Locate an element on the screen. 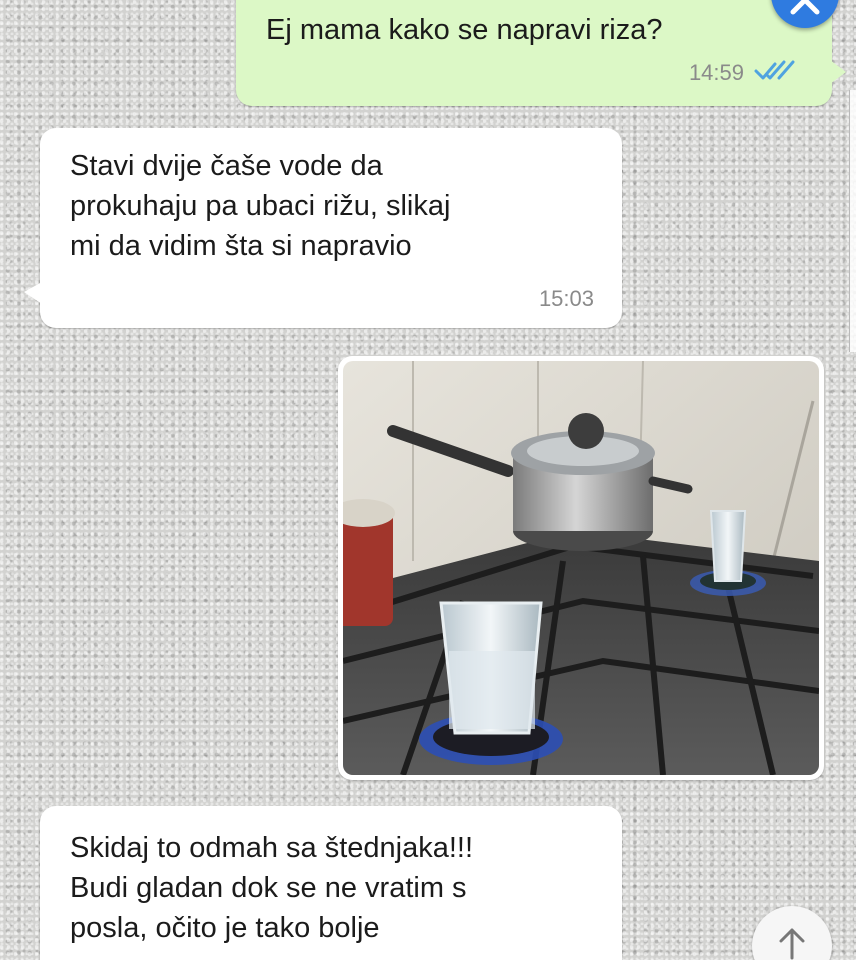 The image size is (856, 960). message-time: 14:59 is located at coordinates (716, 72).